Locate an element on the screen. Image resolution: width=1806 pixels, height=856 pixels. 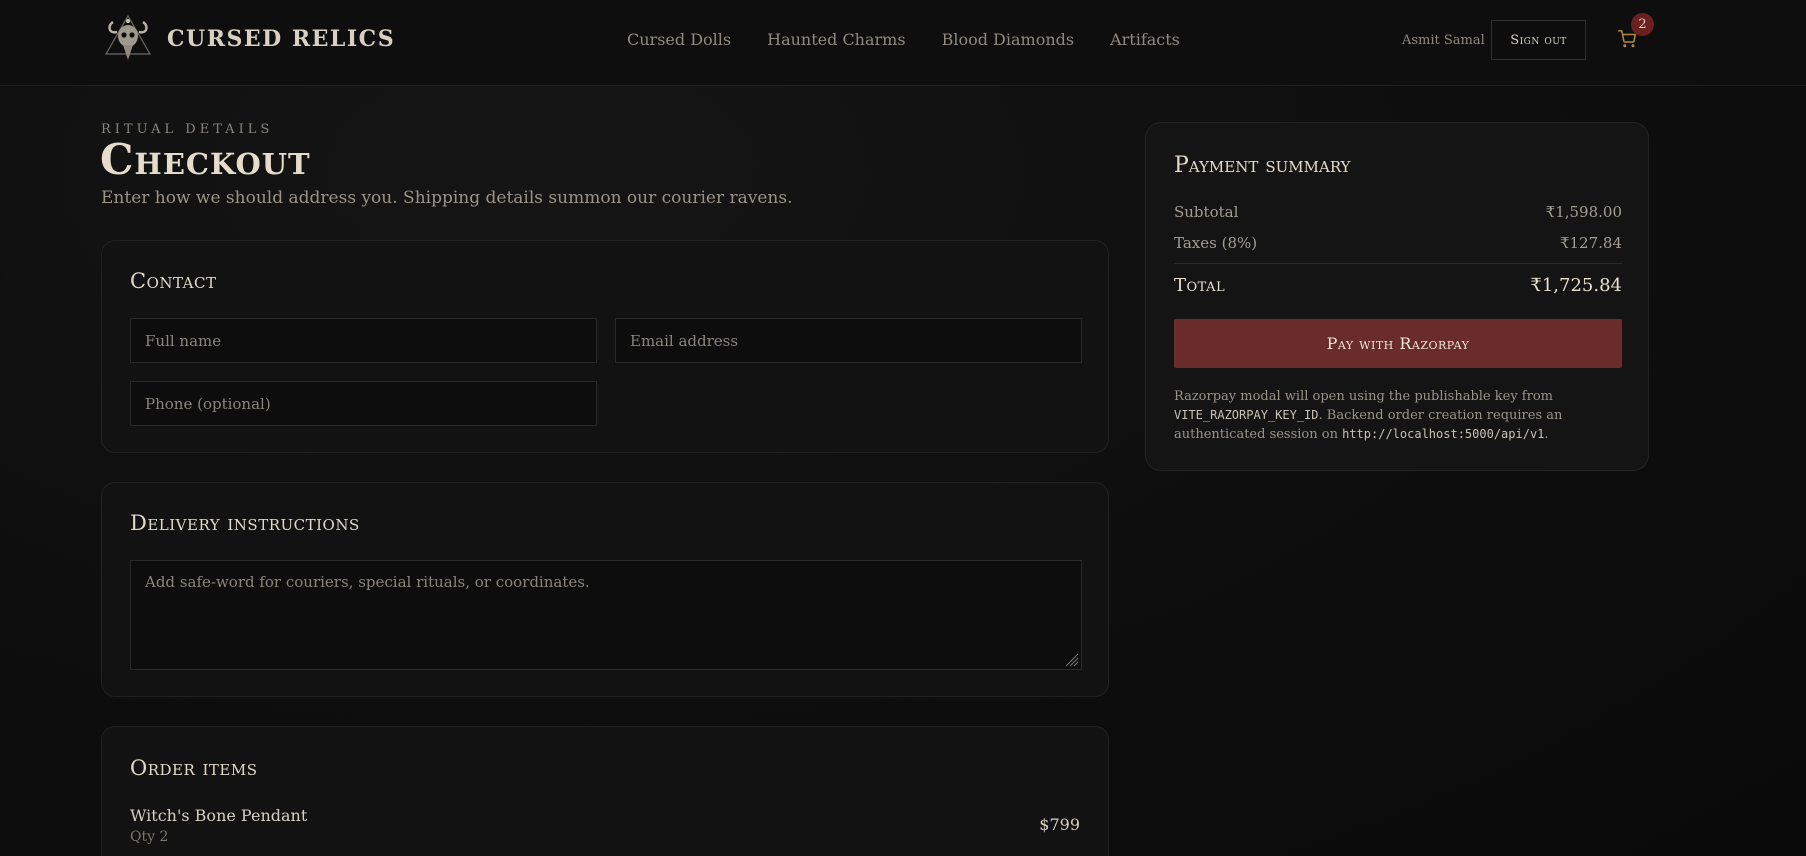
item-name: Witch's Bone Pendant is located at coordinates (219, 815).